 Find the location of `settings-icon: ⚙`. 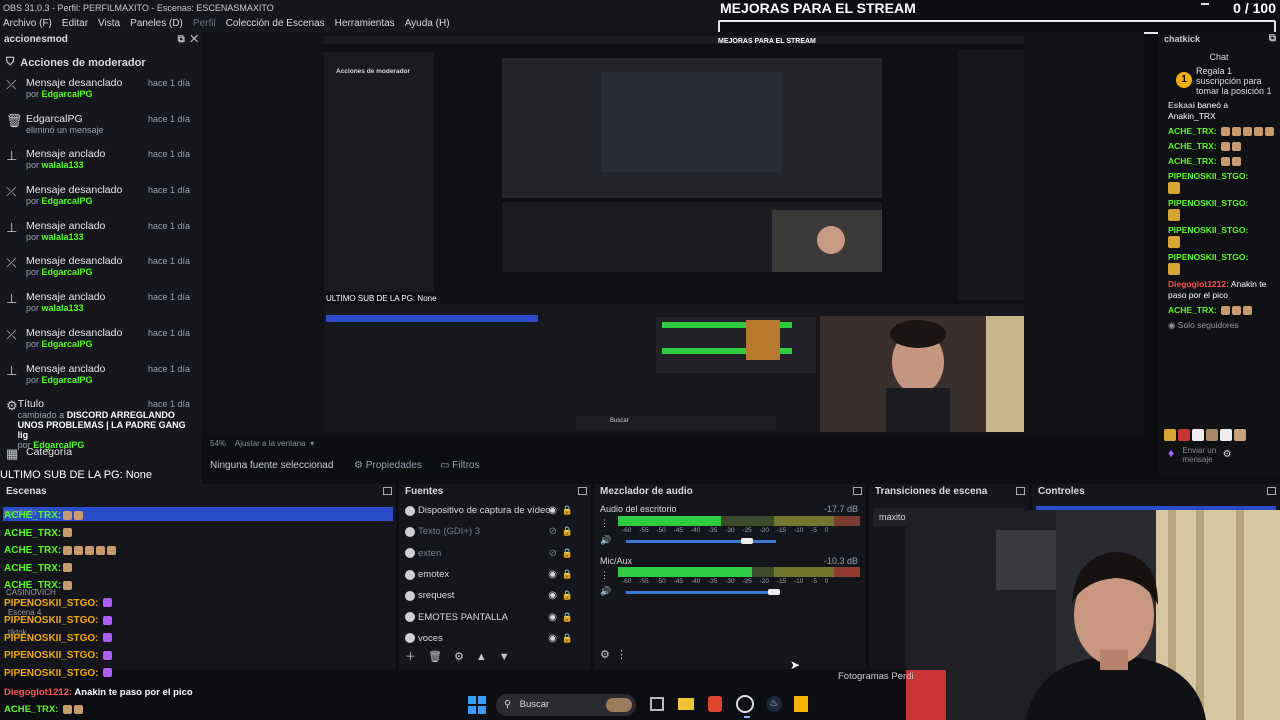

settings-icon: ⚙ is located at coordinates (1227, 454).